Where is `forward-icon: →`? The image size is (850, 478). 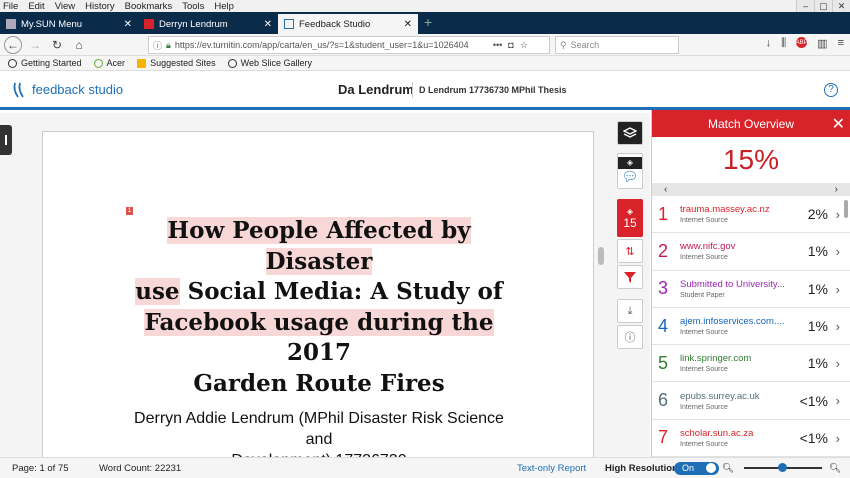
forward-icon: → is located at coordinates (35, 45).